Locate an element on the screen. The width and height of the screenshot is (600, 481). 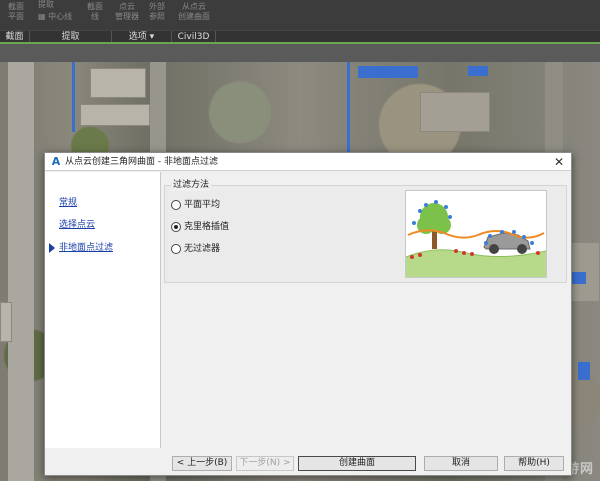
illustration-svg is located at coordinates (476, 234).